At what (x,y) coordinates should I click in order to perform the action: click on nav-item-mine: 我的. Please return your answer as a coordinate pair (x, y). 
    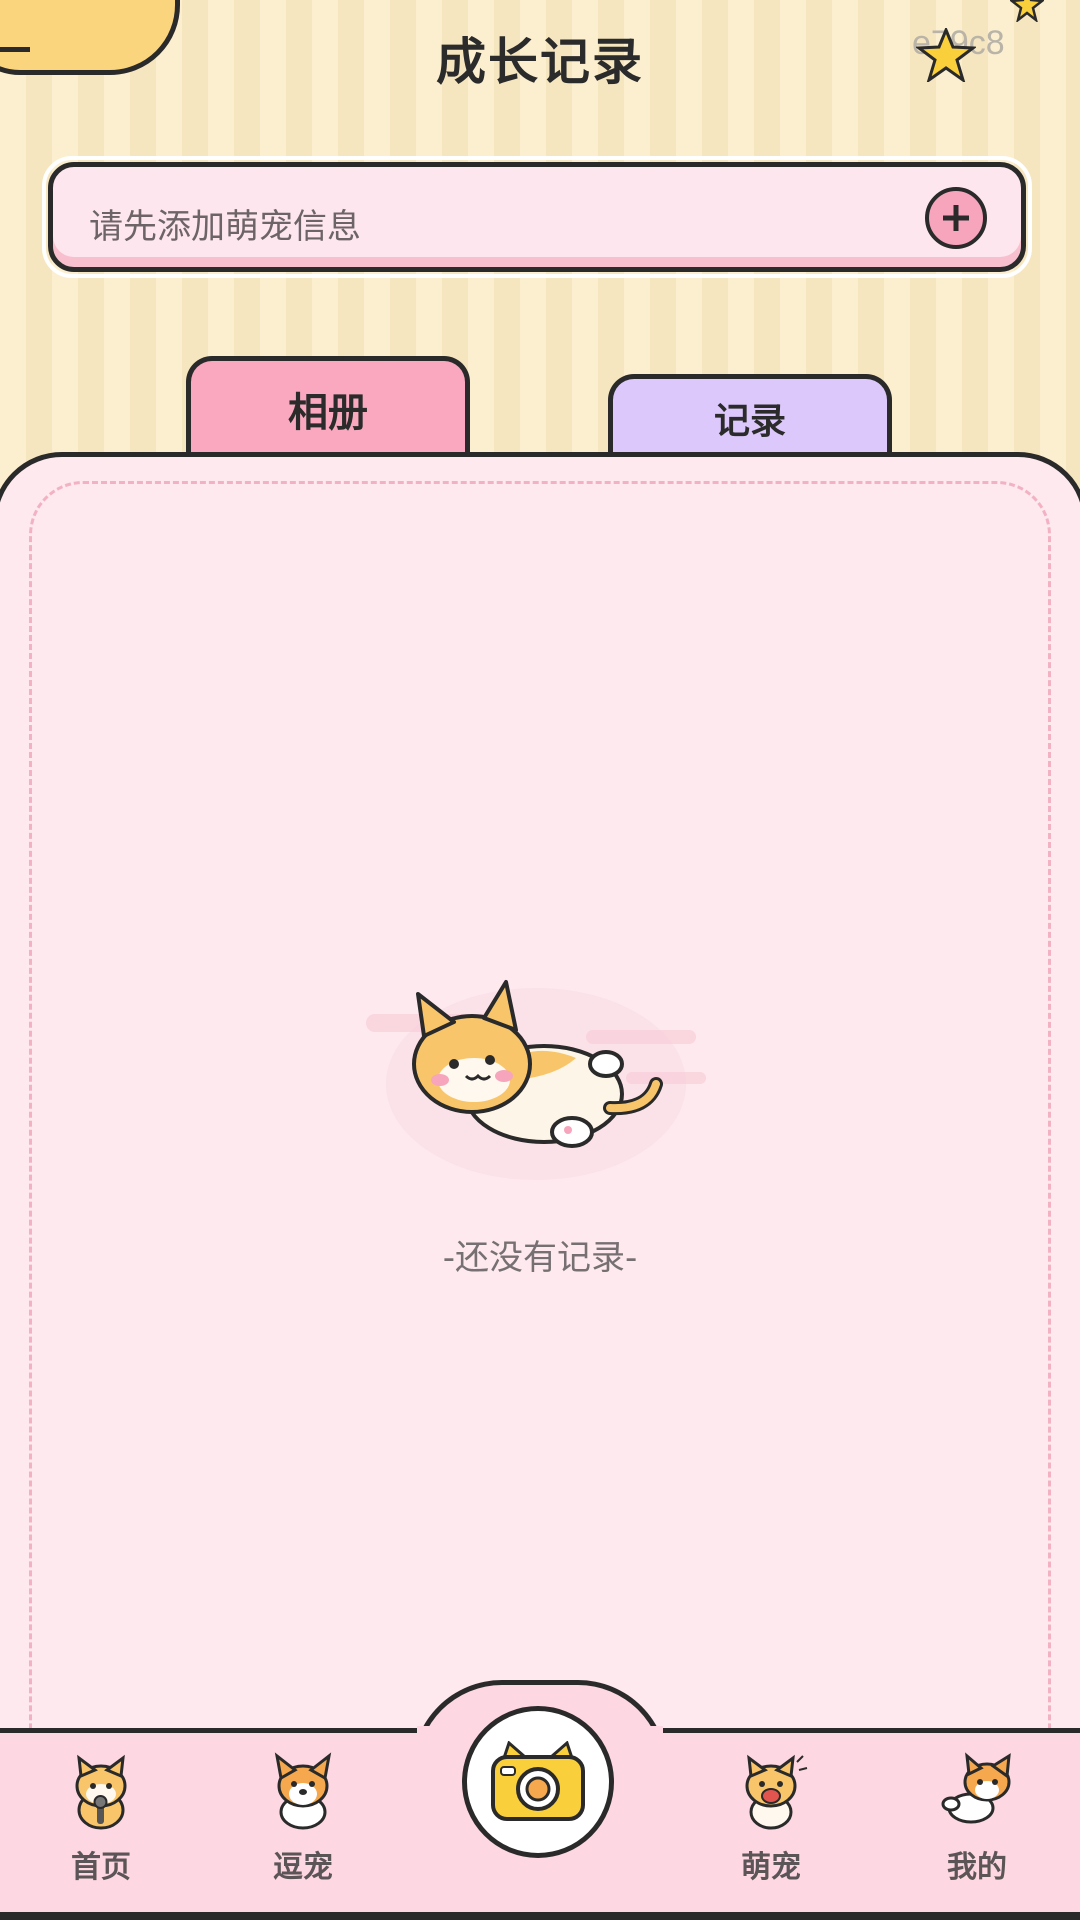
    Looking at the image, I should click on (977, 1822).